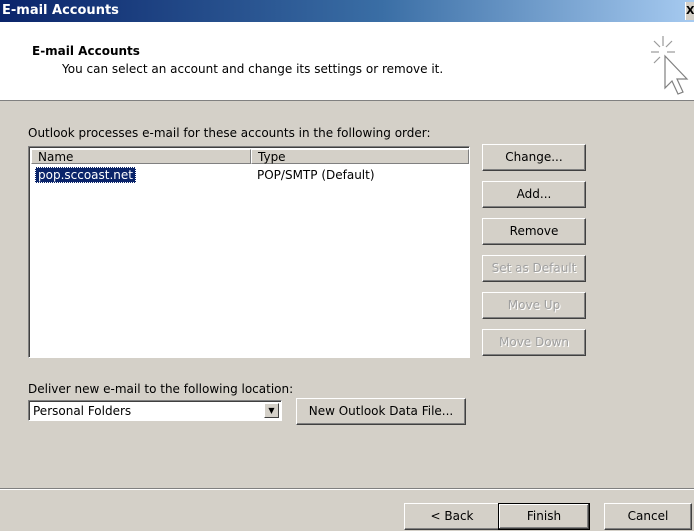 The image size is (694, 531). I want to click on column-name-header: Name, so click(141, 156).